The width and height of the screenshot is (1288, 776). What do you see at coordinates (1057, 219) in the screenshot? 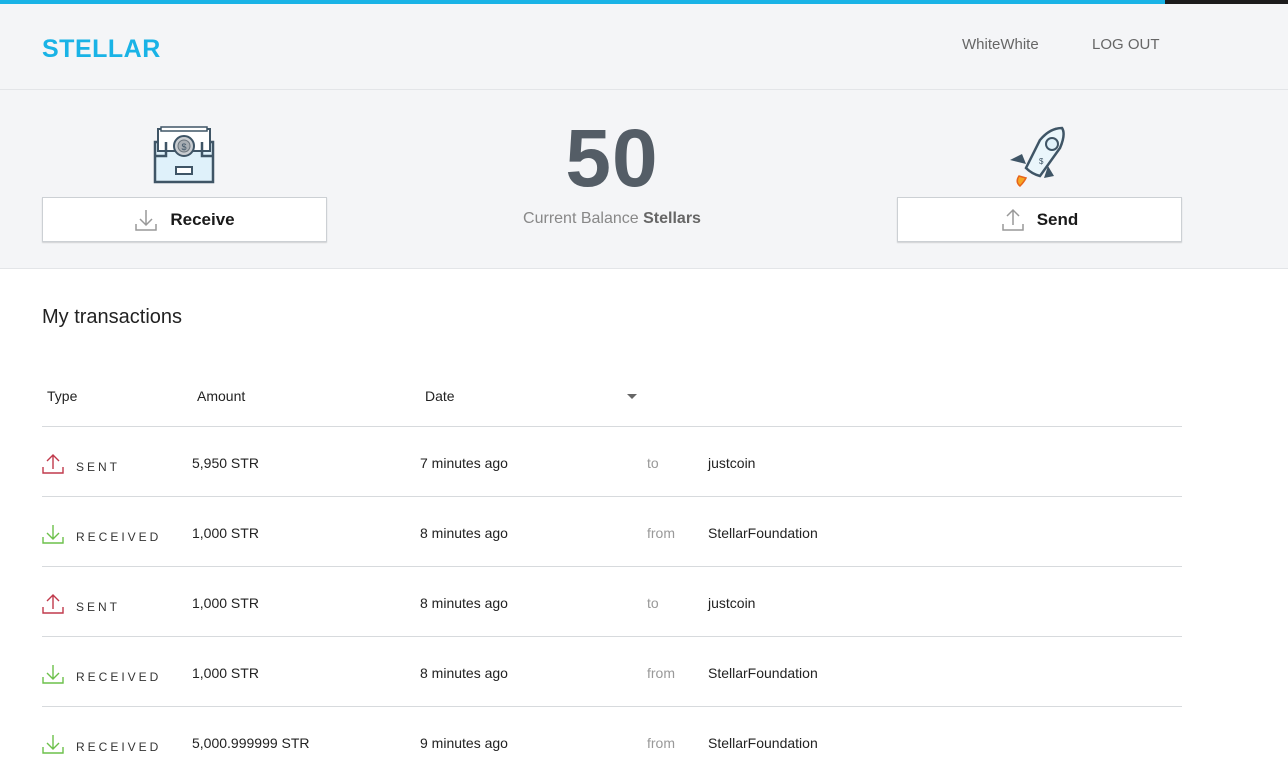
I see `send-button-label: Send` at bounding box center [1057, 219].